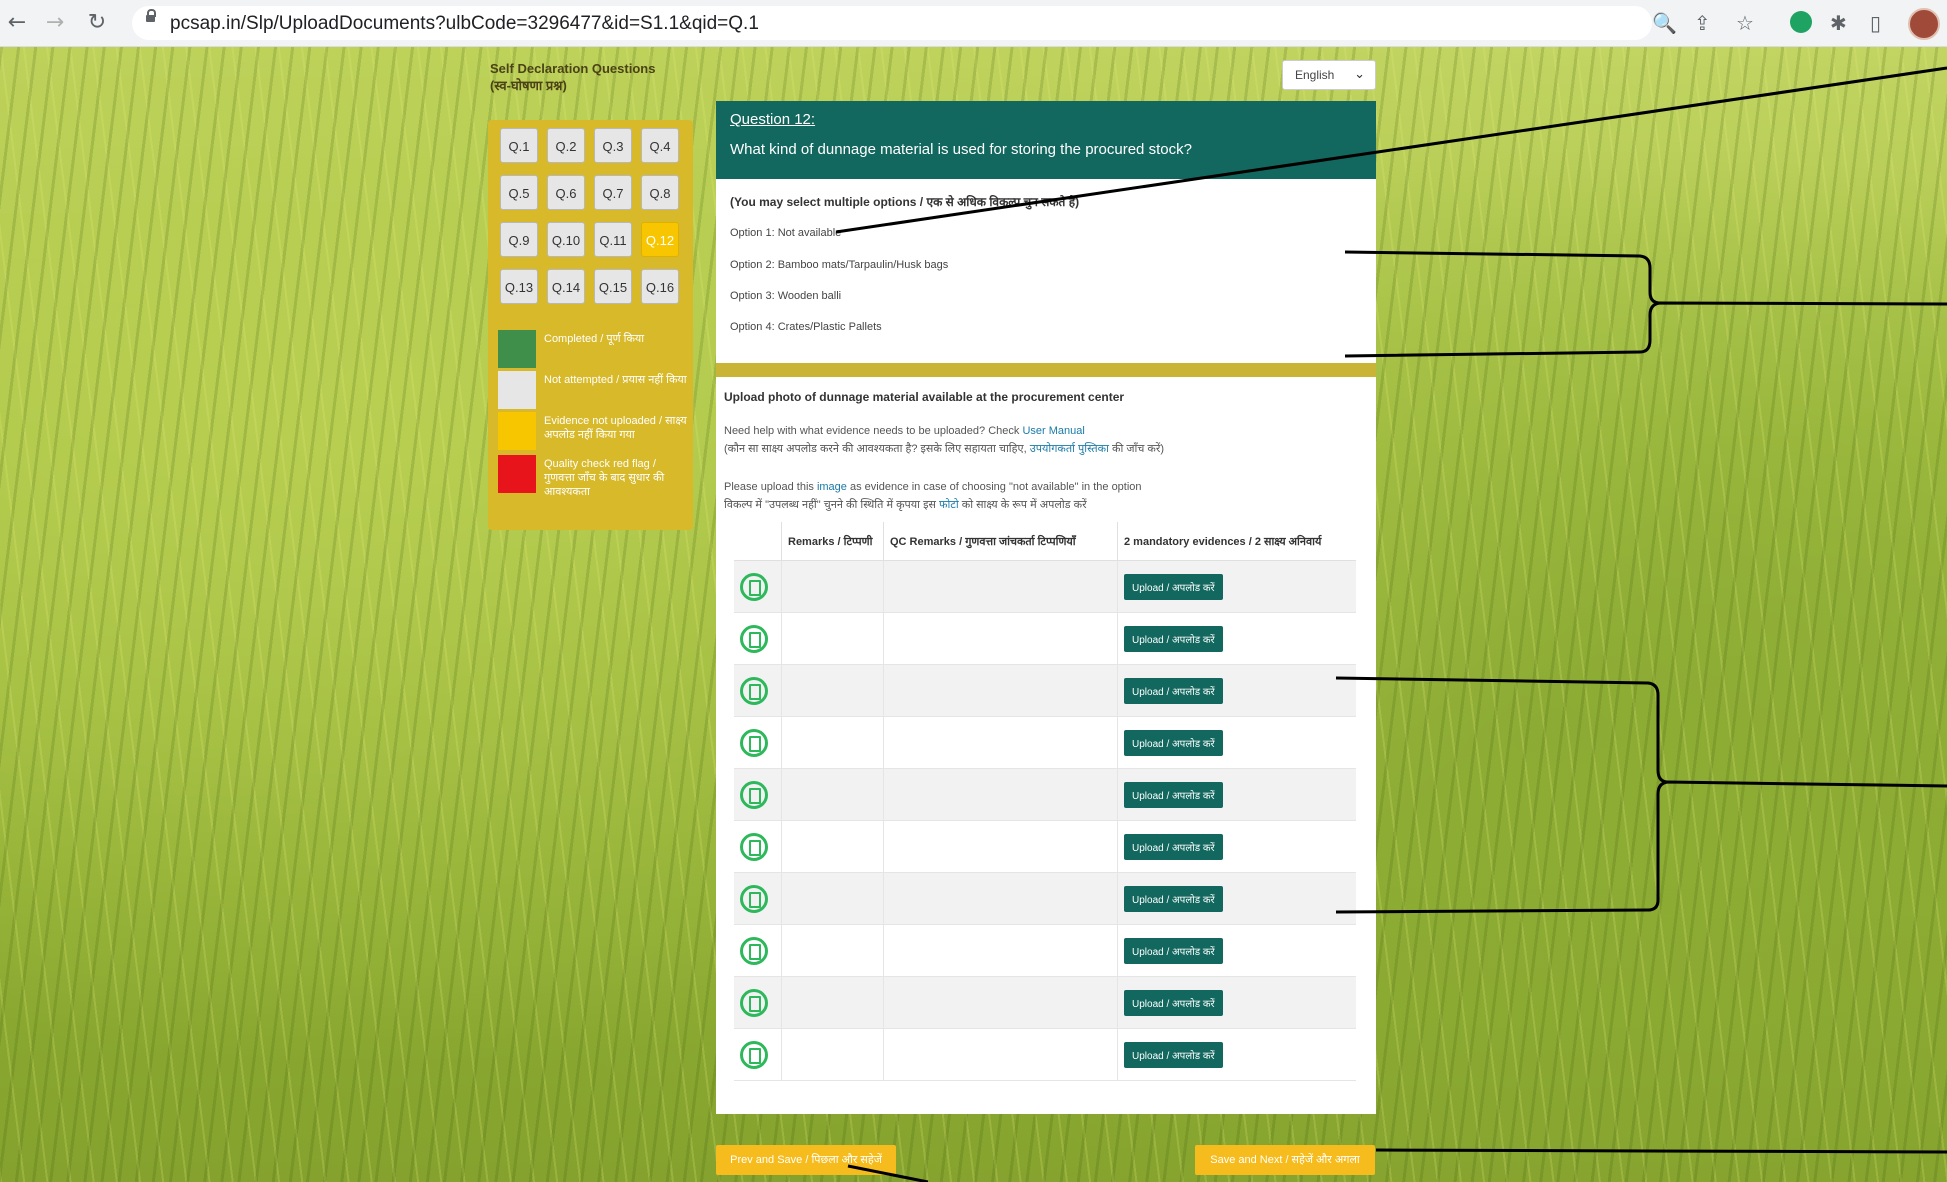  Describe the element at coordinates (613, 145) in the screenshot. I see `question-nav-q3: Q.3` at that location.